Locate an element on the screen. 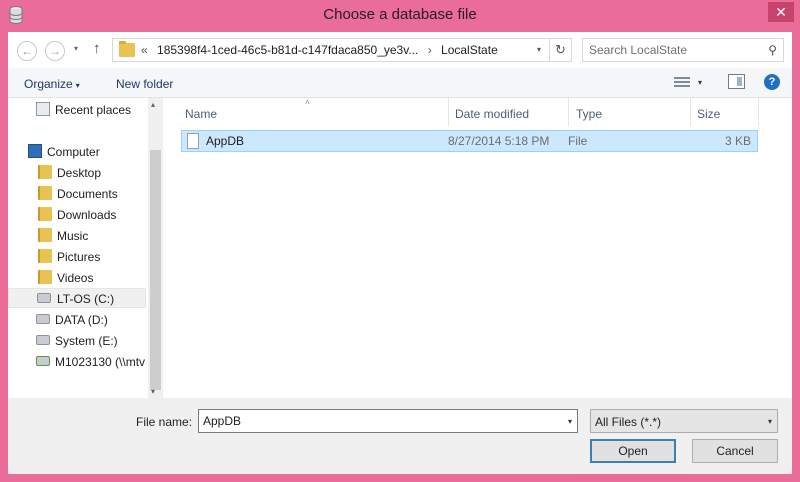 The image size is (800, 482). file-row-appdb: AppDB 8/27/2014 5:18 PM File 3 KB is located at coordinates (469, 141).